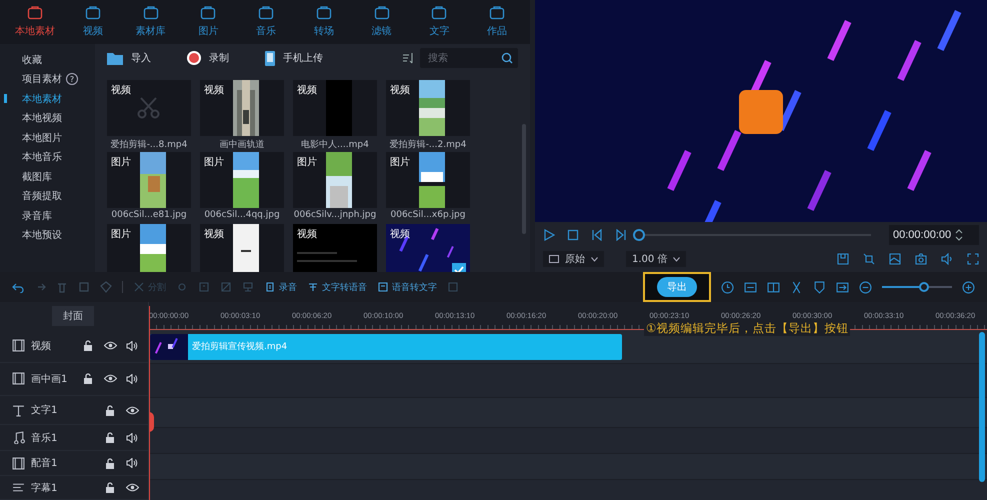 The width and height of the screenshot is (987, 500). I want to click on sidebar-item: 截图库, so click(37, 177).